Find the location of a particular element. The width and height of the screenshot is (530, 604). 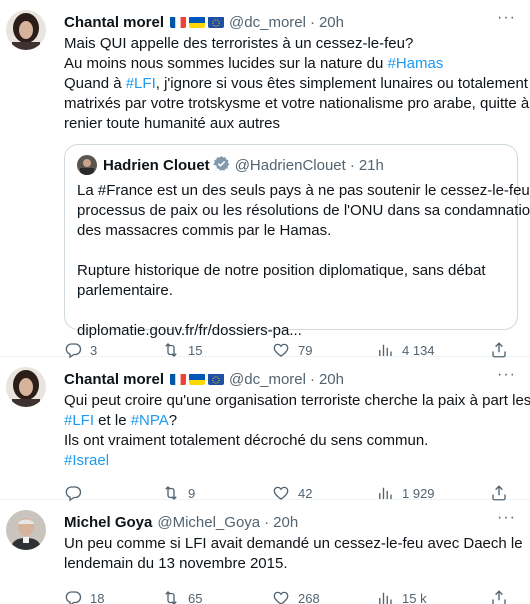

tweet-actions: 18 65 268 15 k is located at coordinates (291, 596).